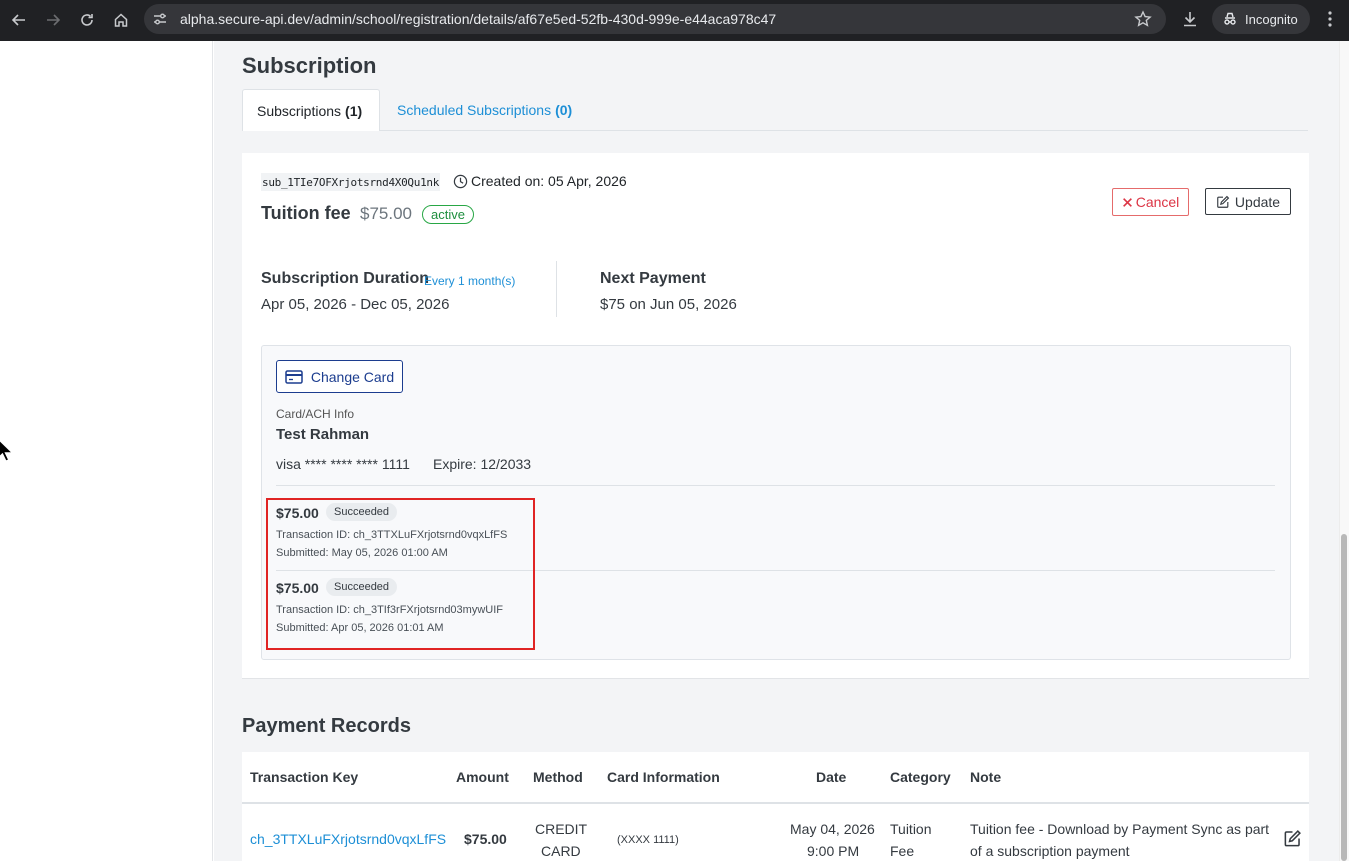 Image resolution: width=1349 pixels, height=861 pixels. I want to click on forward-icon, so click(54, 20).